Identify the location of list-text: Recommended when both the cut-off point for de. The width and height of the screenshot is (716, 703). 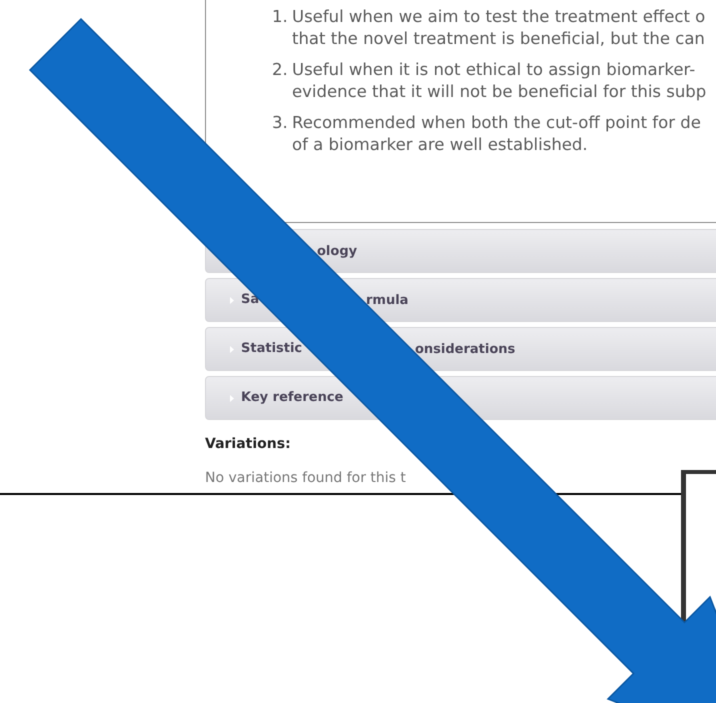
(496, 123).